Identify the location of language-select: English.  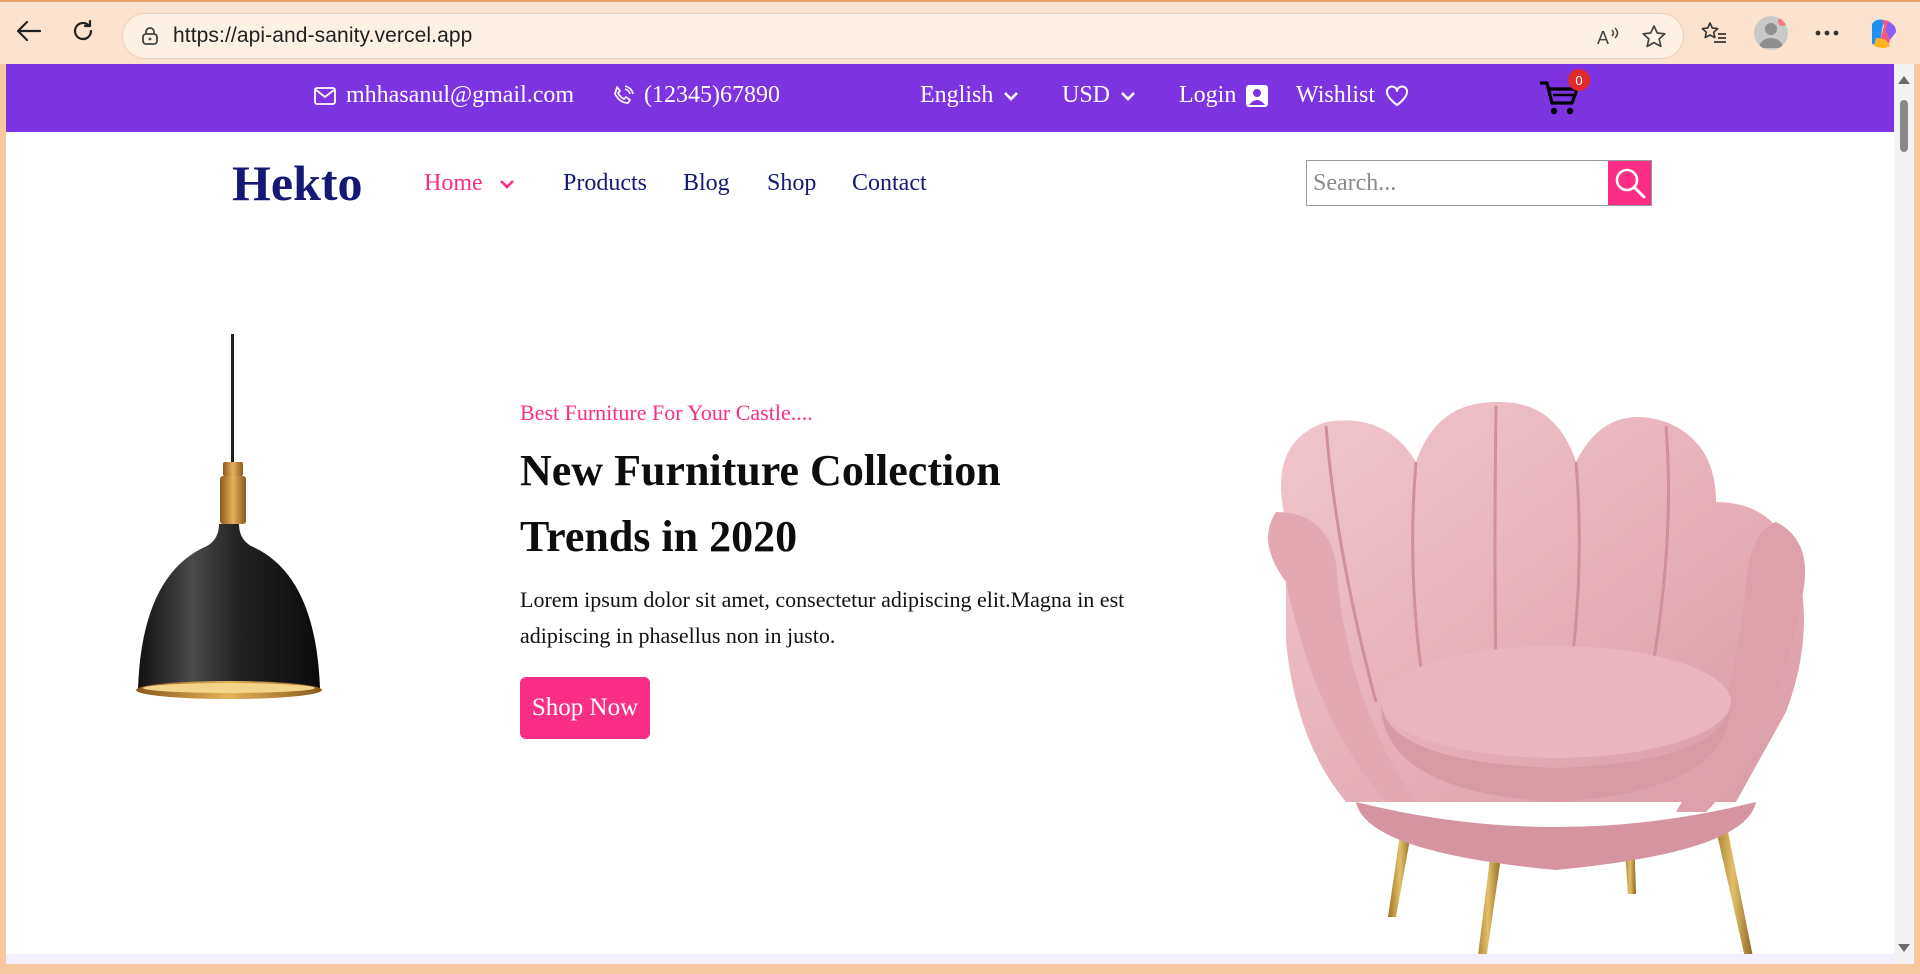
(969, 95).